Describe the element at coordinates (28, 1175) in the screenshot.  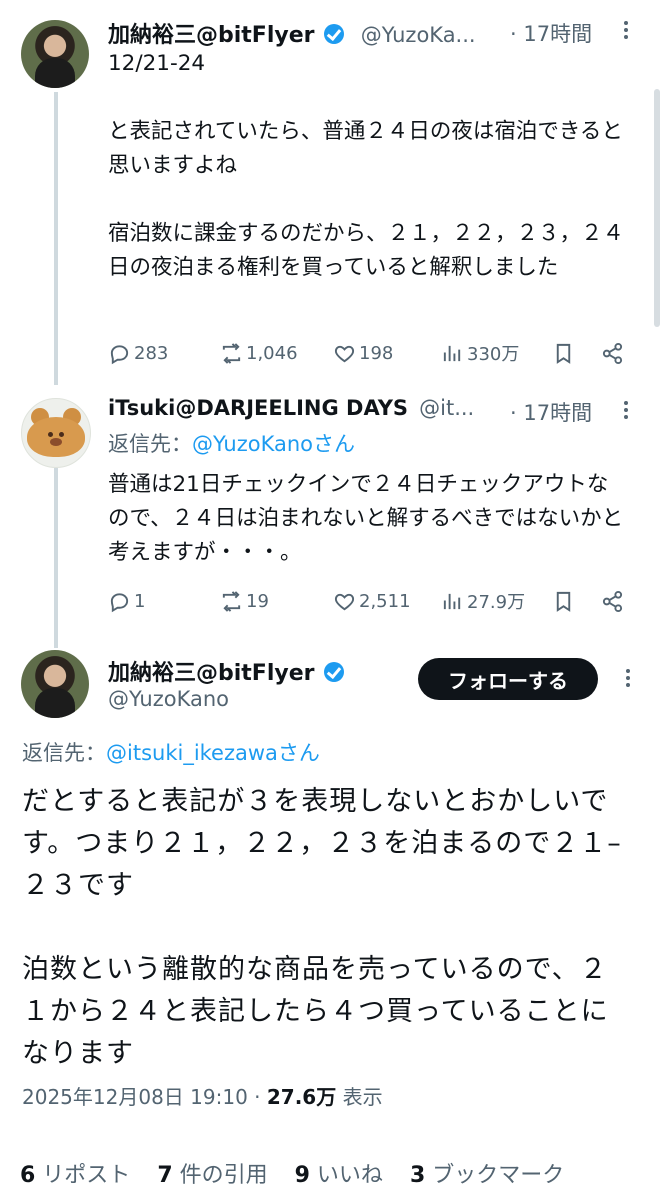
I see `repost-stat-count: 6` at that location.